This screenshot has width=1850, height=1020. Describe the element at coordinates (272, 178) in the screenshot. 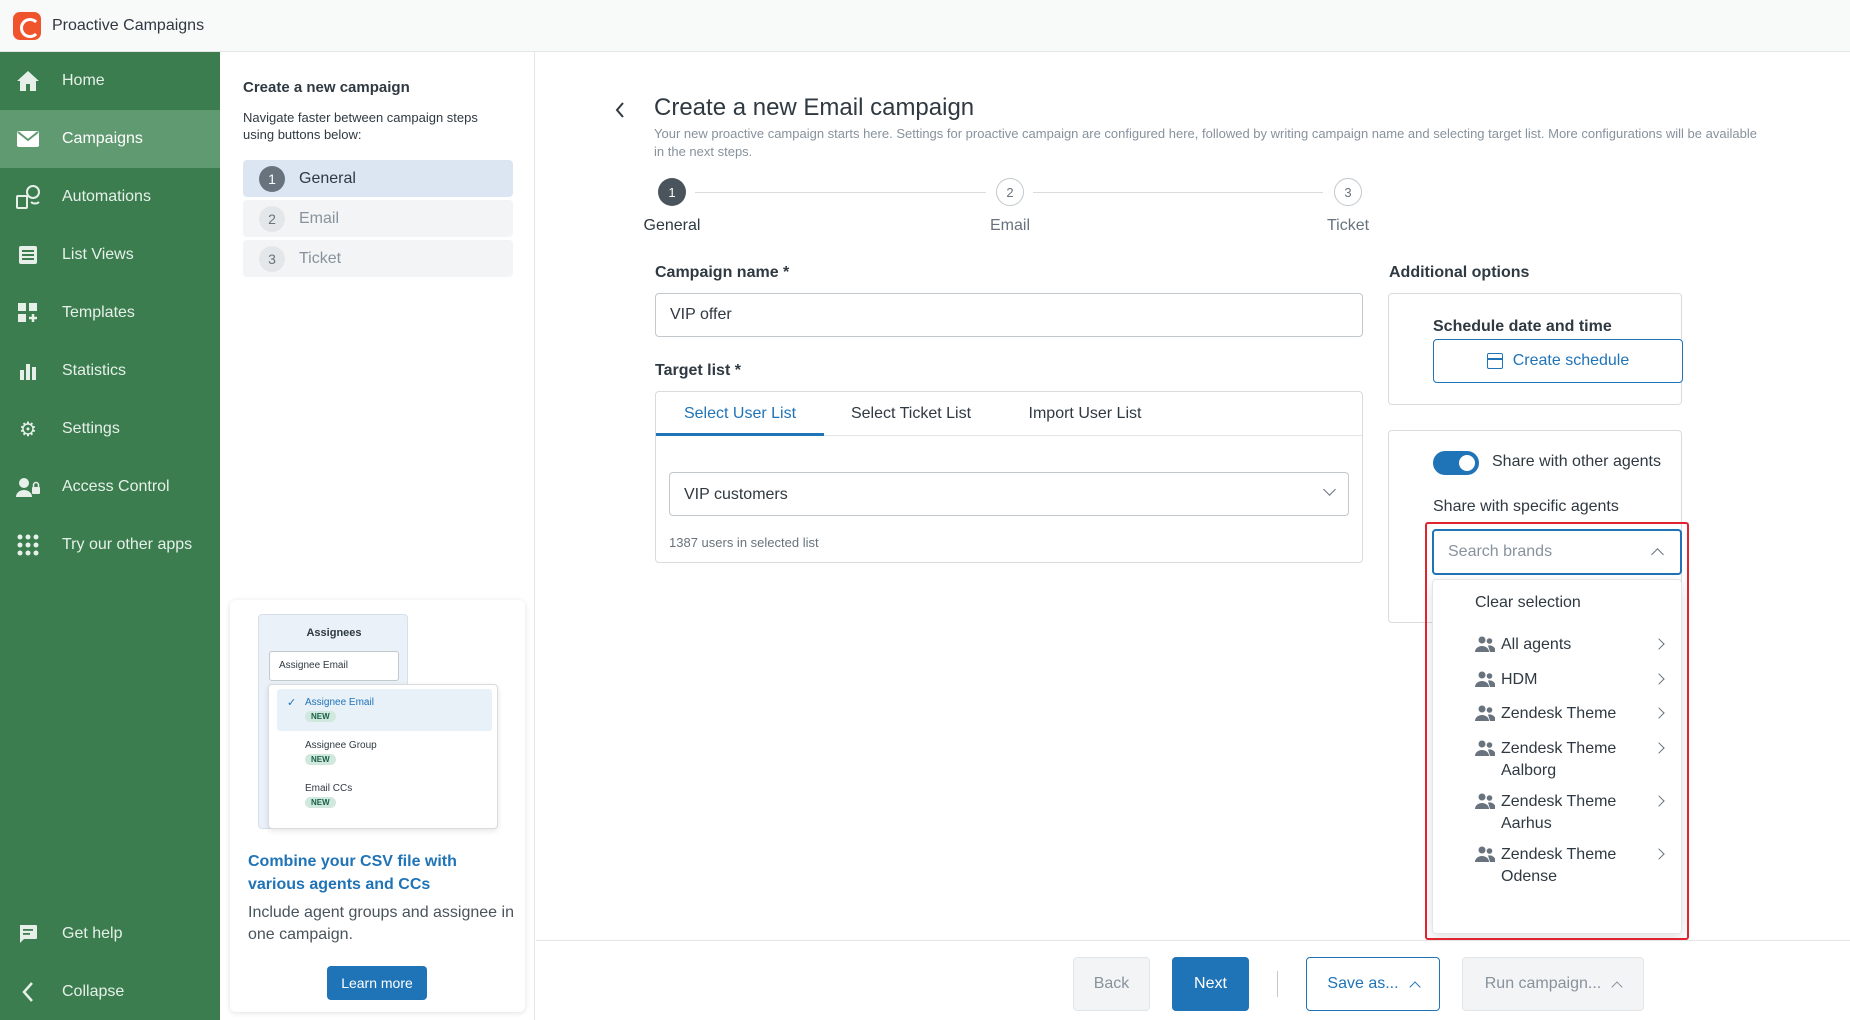

I see `step-number: 1` at that location.